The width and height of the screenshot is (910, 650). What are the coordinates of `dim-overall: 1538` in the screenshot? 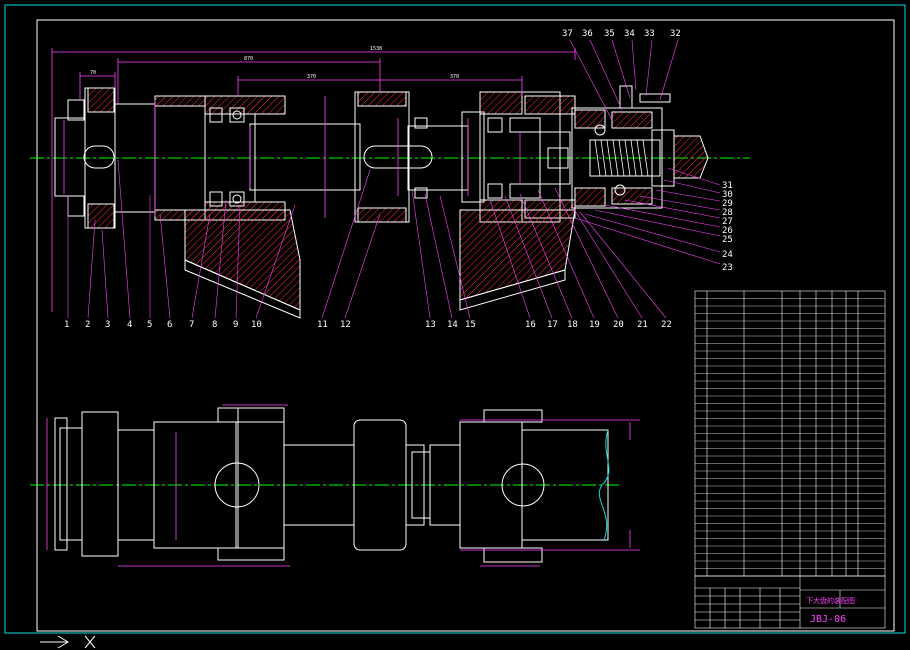 It's located at (376, 49).